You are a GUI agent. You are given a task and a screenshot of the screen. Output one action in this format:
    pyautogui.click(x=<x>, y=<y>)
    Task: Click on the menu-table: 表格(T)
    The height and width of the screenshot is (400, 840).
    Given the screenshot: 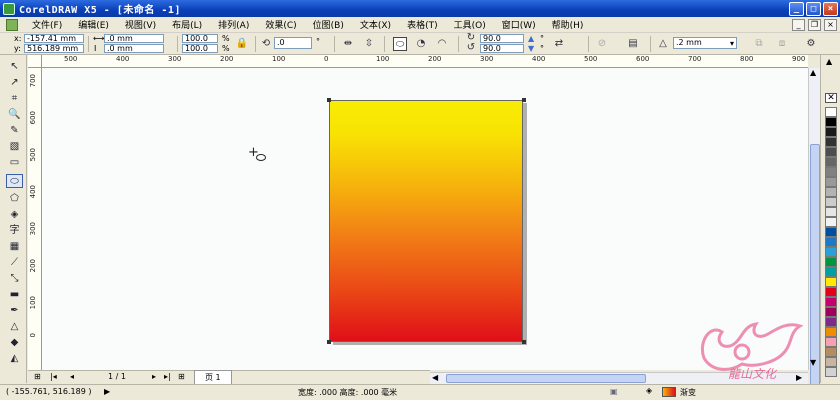 What is the action you would take?
    pyautogui.click(x=422, y=24)
    